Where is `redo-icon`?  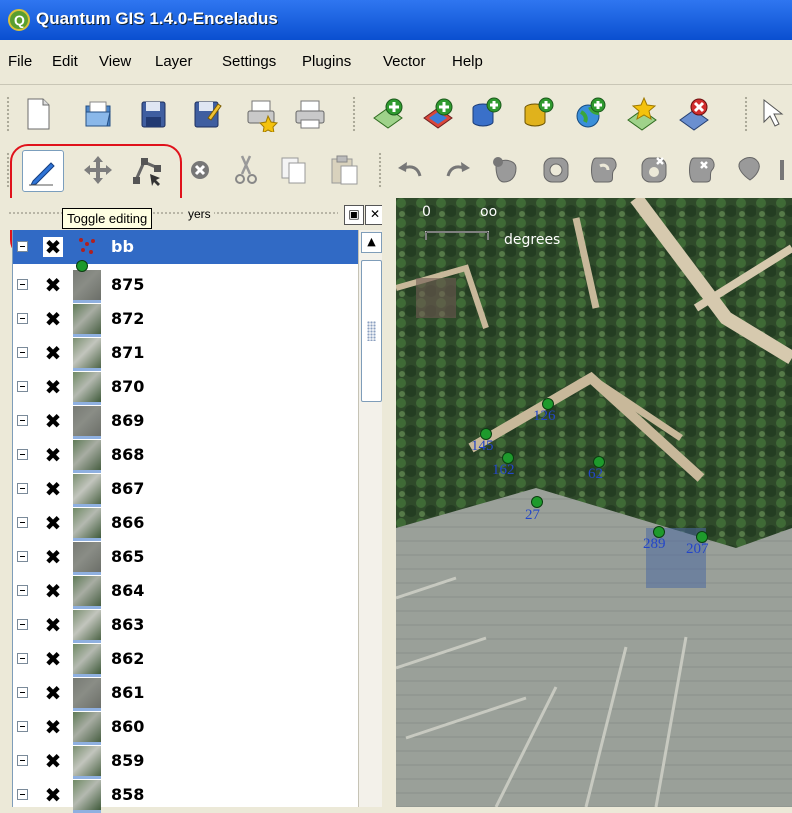
redo-icon is located at coordinates (458, 170).